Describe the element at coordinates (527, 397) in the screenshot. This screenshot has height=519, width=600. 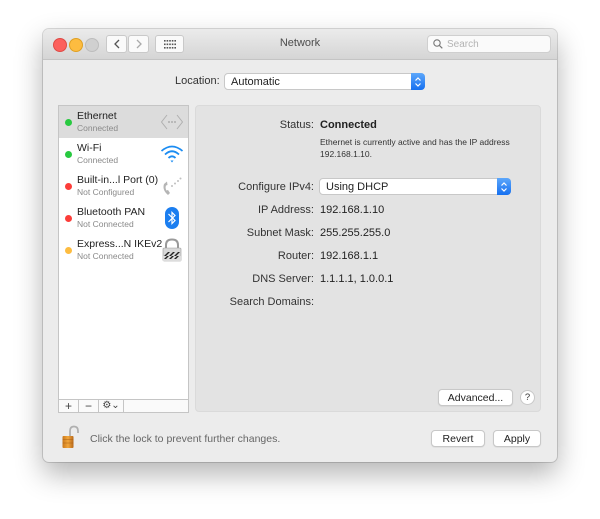
I see `help-button: ?` at that location.